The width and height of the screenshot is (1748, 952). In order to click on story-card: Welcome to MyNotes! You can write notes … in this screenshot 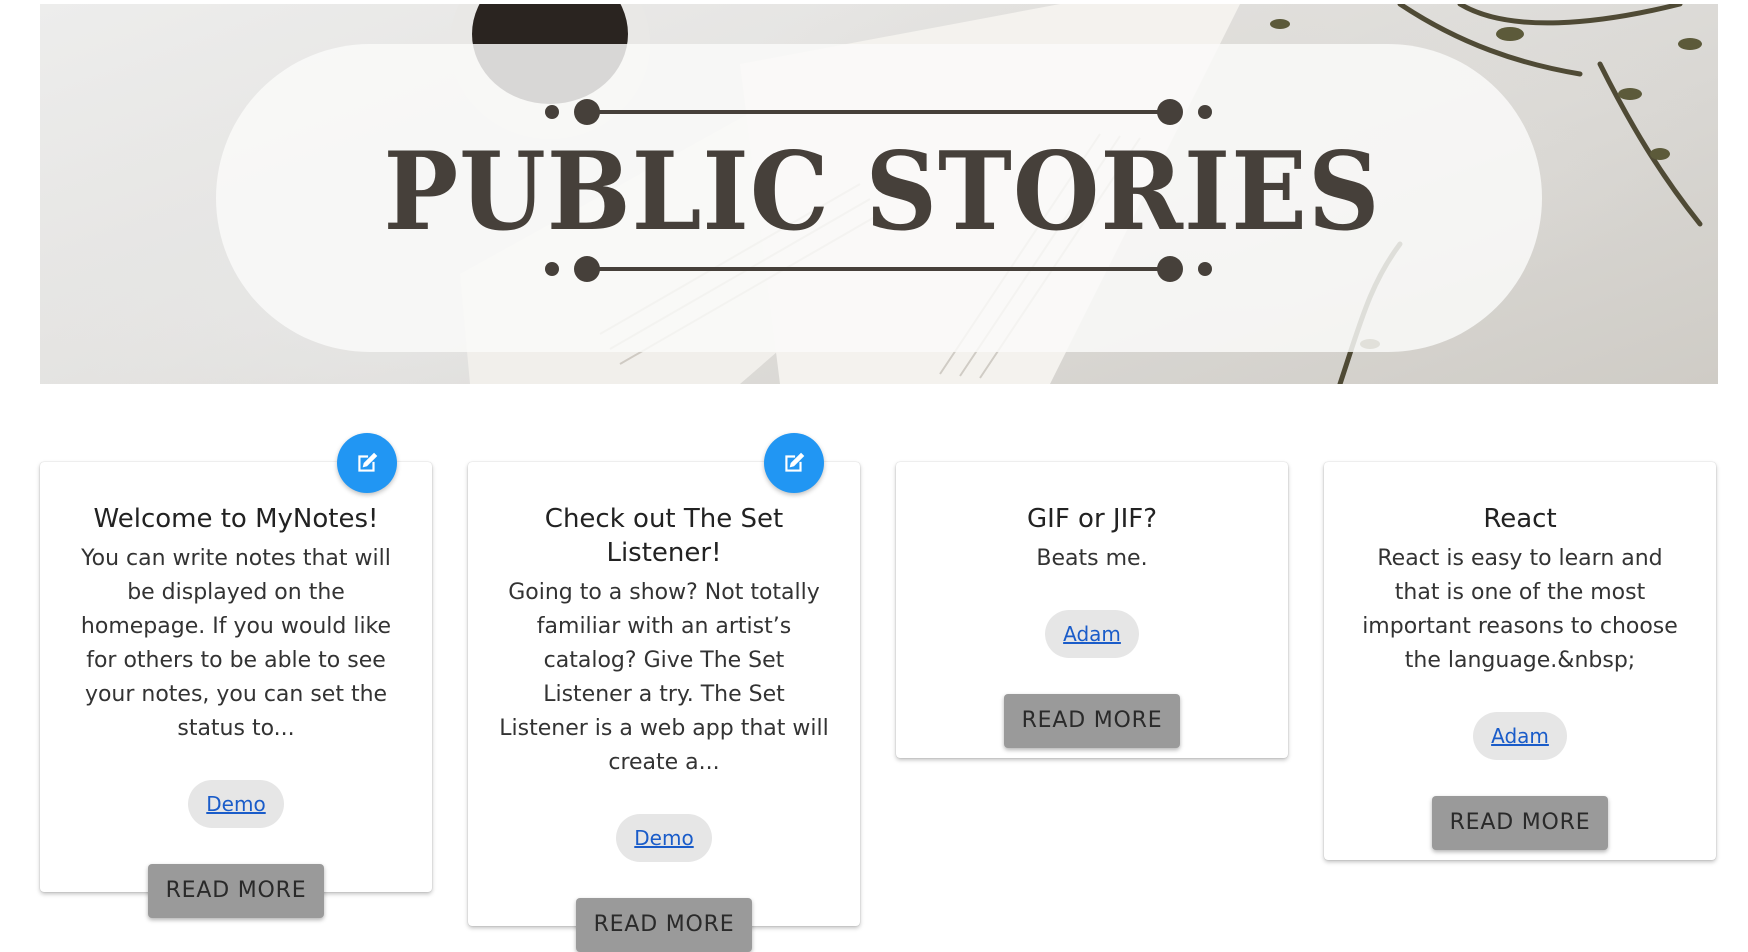, I will do `click(236, 690)`.